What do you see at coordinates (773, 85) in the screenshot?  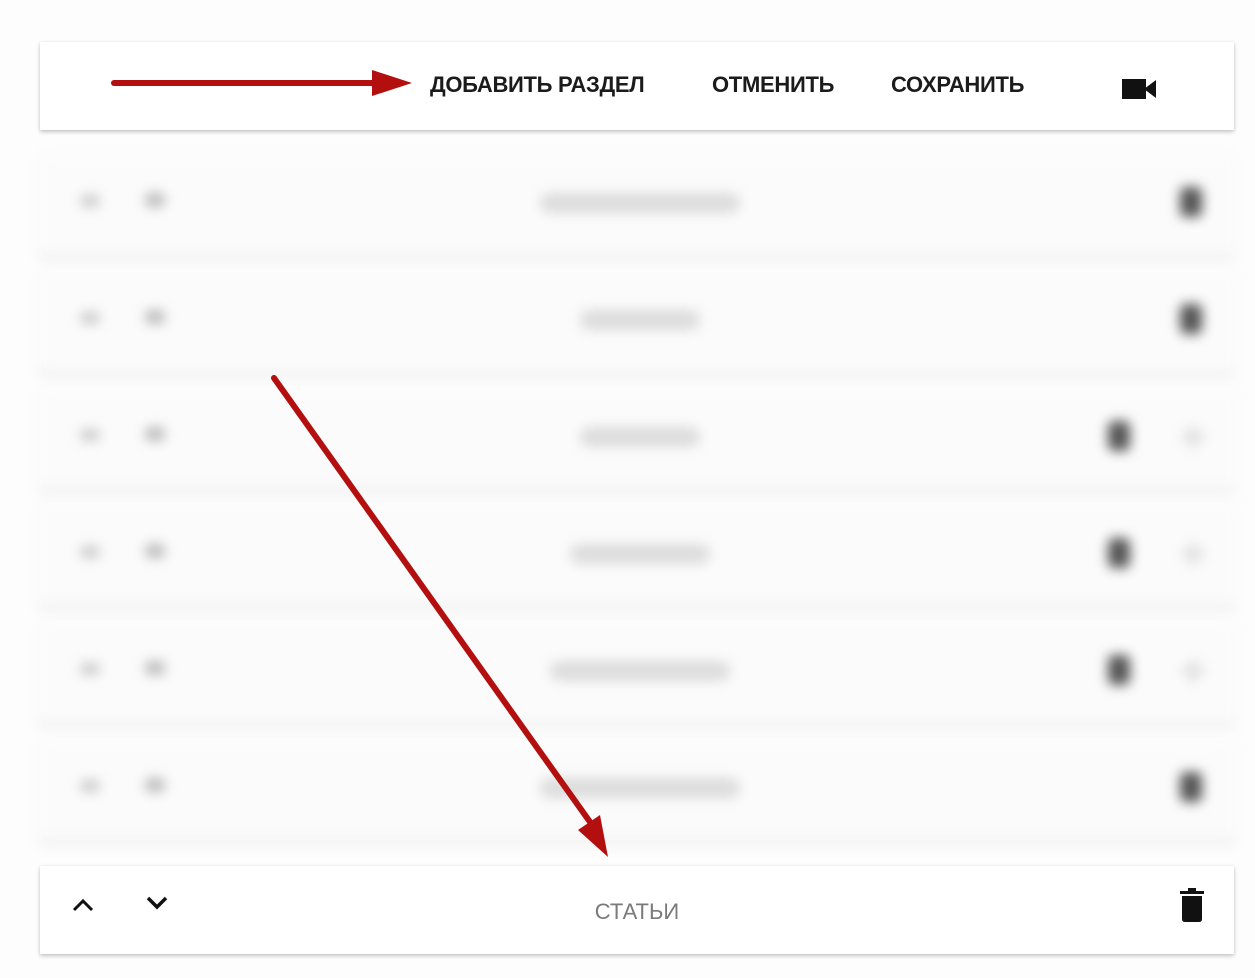 I see `cancel-button: ОТМЕНИТЬ` at bounding box center [773, 85].